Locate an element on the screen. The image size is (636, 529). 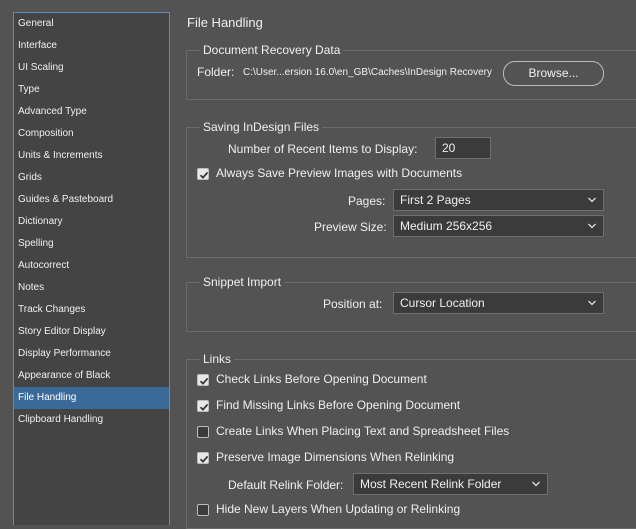
default-relink-folder-dropdown: Most Recent Relink Folder is located at coordinates (450, 484).